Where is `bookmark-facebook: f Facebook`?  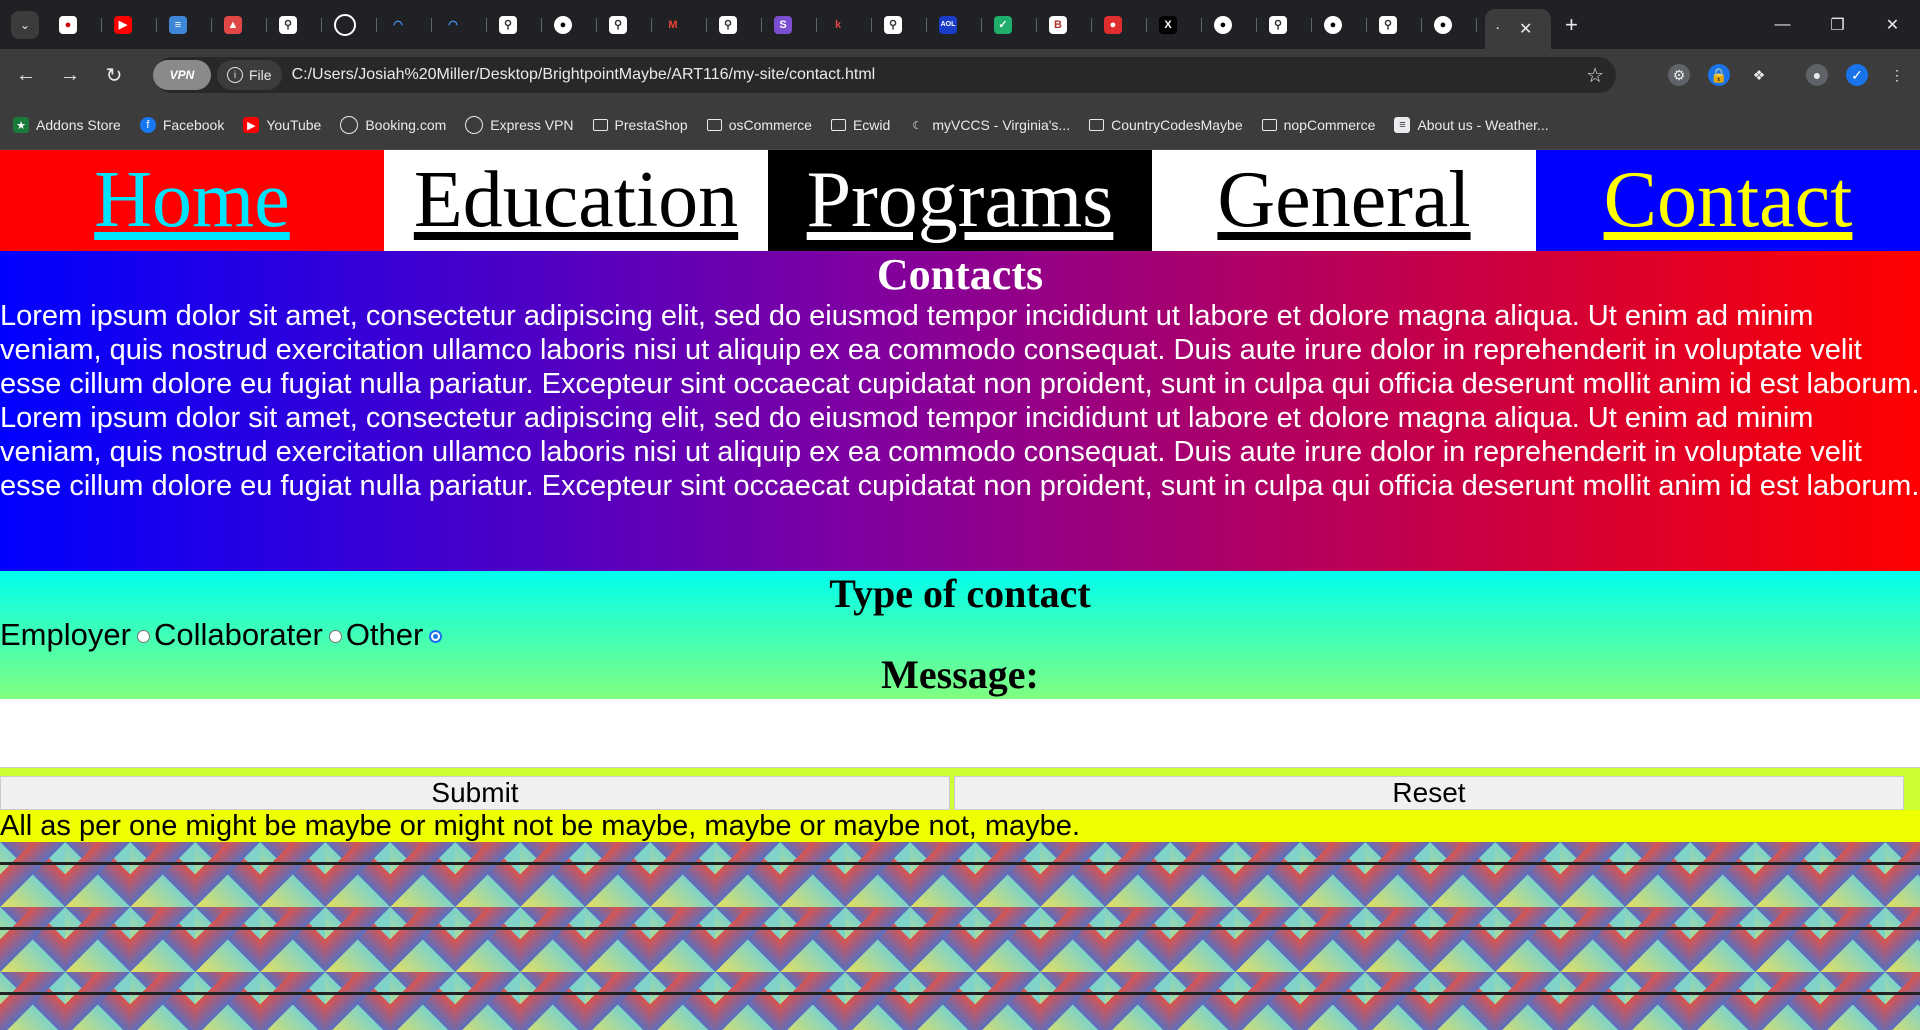 bookmark-facebook: f Facebook is located at coordinates (182, 125).